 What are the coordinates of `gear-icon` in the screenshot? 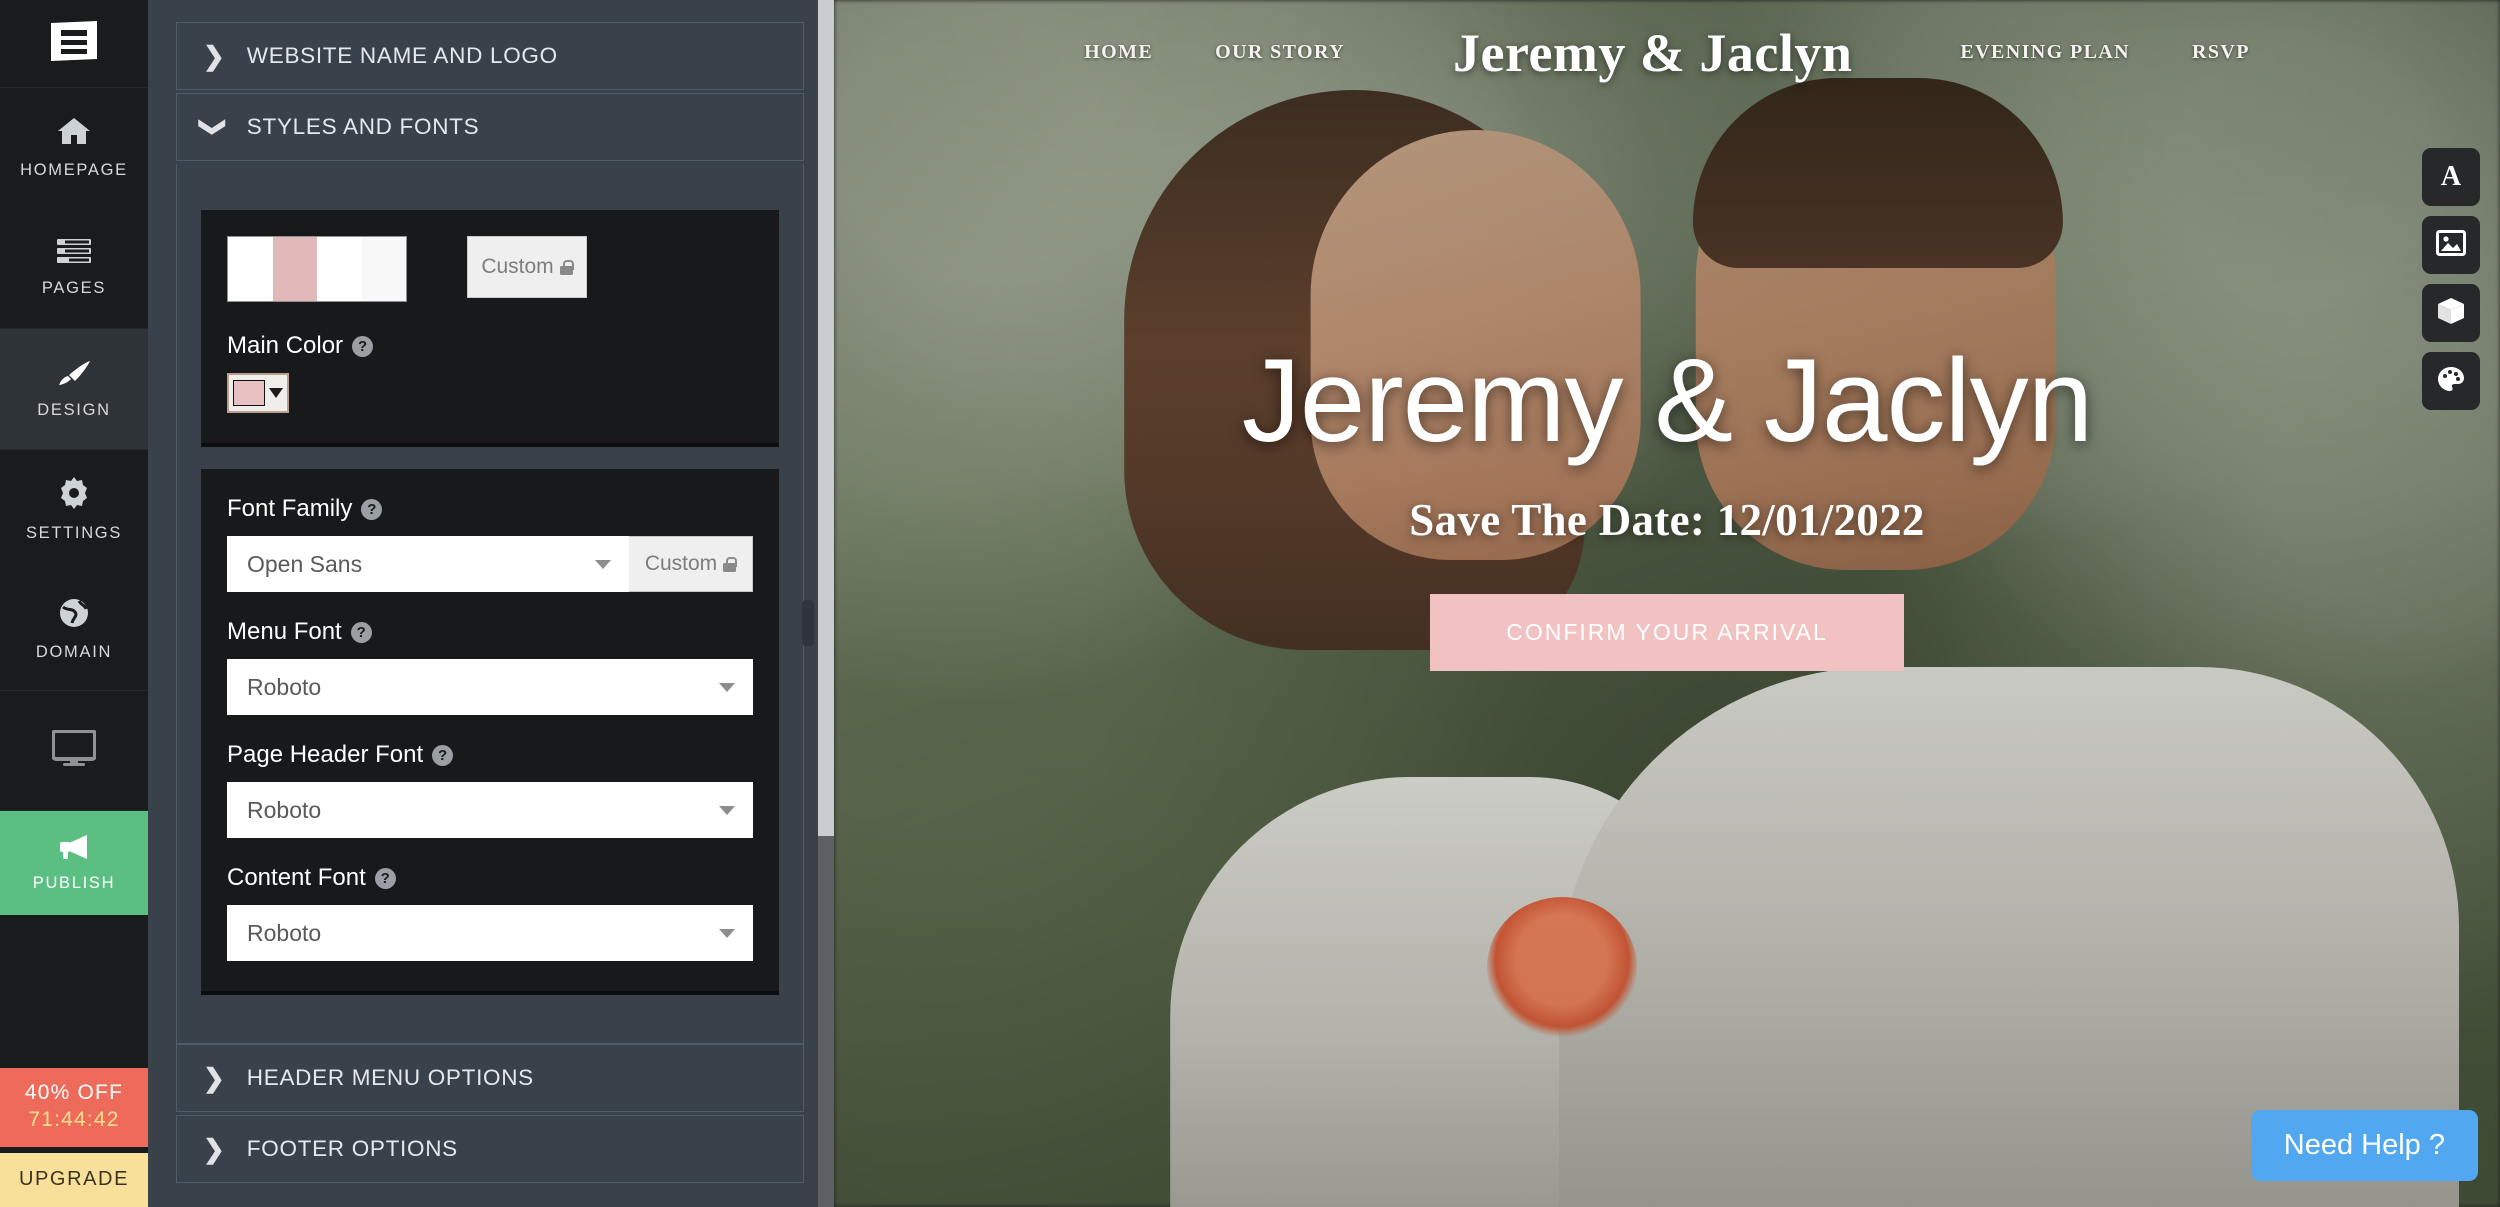 It's located at (74, 495).